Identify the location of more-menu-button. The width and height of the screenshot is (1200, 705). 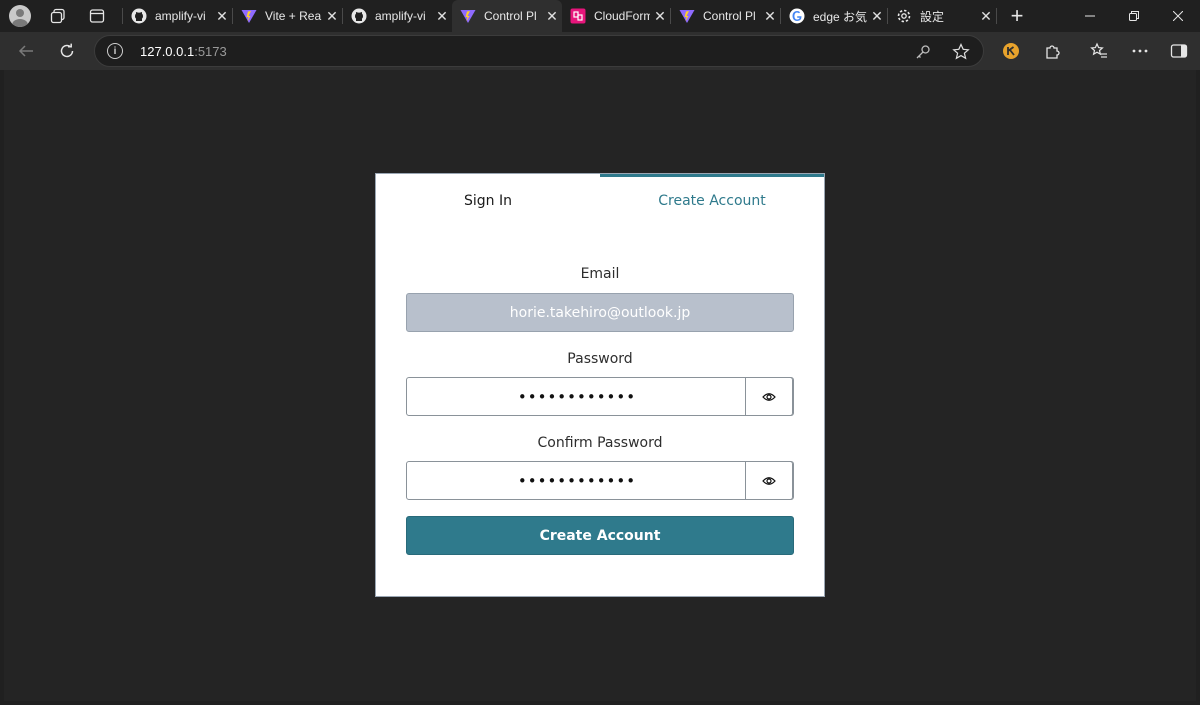
(1140, 51).